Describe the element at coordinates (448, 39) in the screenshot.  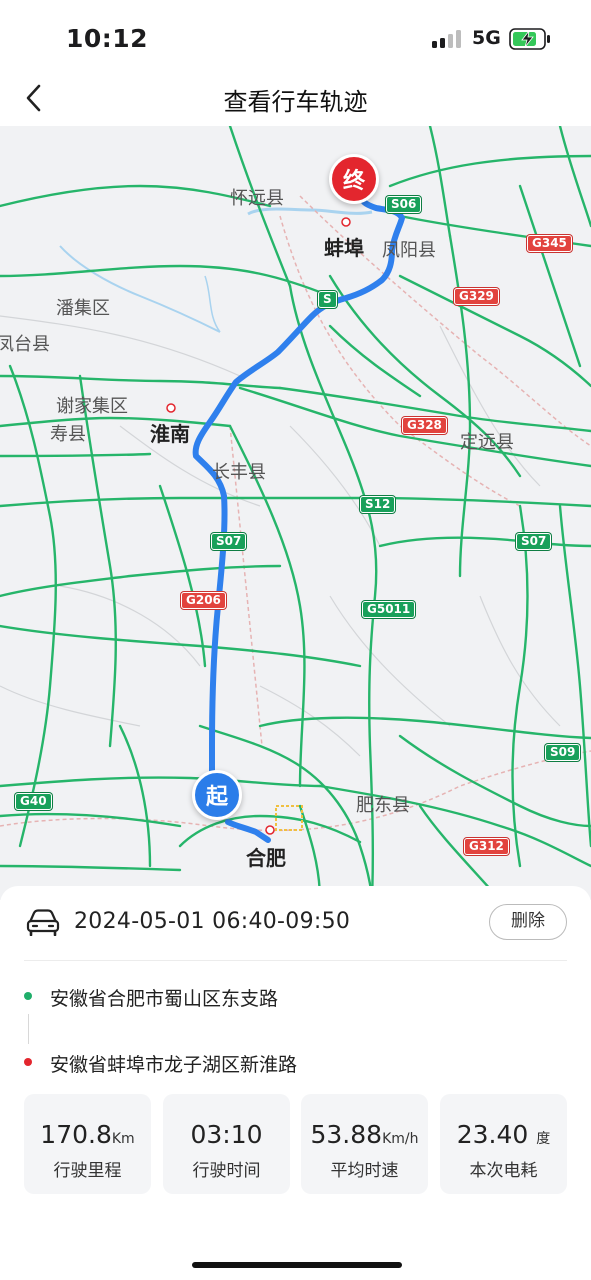
I see `signal-icon` at that location.